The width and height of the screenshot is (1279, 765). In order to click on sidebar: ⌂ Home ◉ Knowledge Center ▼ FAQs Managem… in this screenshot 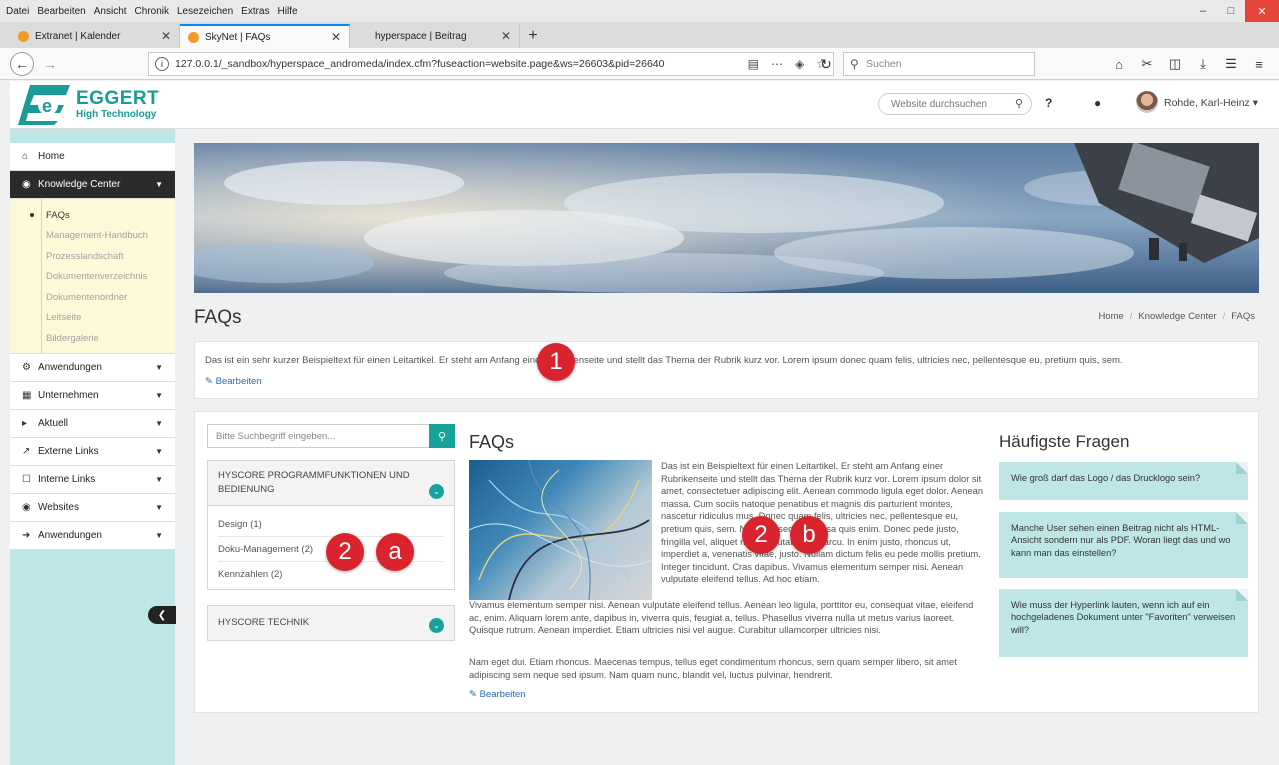, I will do `click(93, 447)`.